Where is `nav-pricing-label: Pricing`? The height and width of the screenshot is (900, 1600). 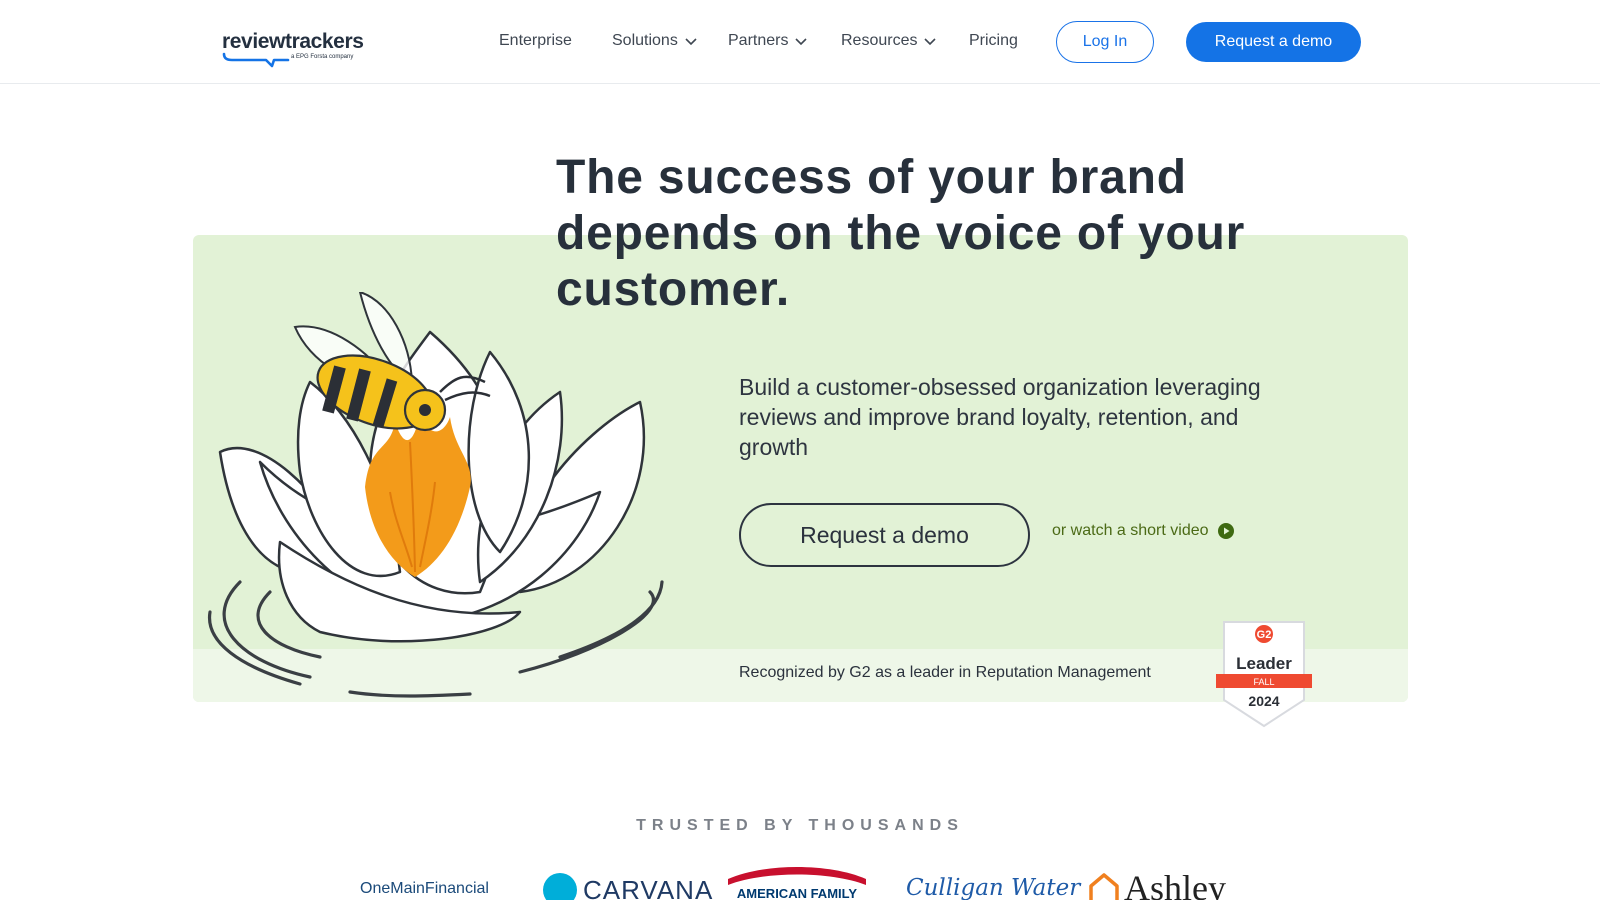 nav-pricing-label: Pricing is located at coordinates (993, 40).